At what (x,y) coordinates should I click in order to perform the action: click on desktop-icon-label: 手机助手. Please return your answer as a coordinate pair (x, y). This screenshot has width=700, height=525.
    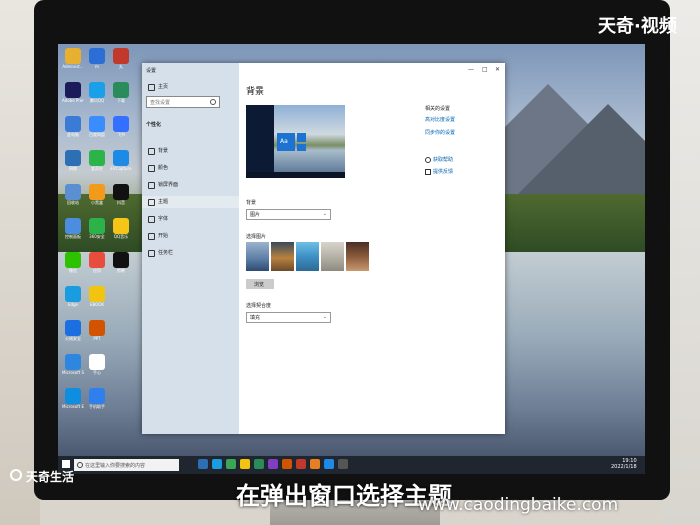
    Looking at the image, I should click on (97, 406).